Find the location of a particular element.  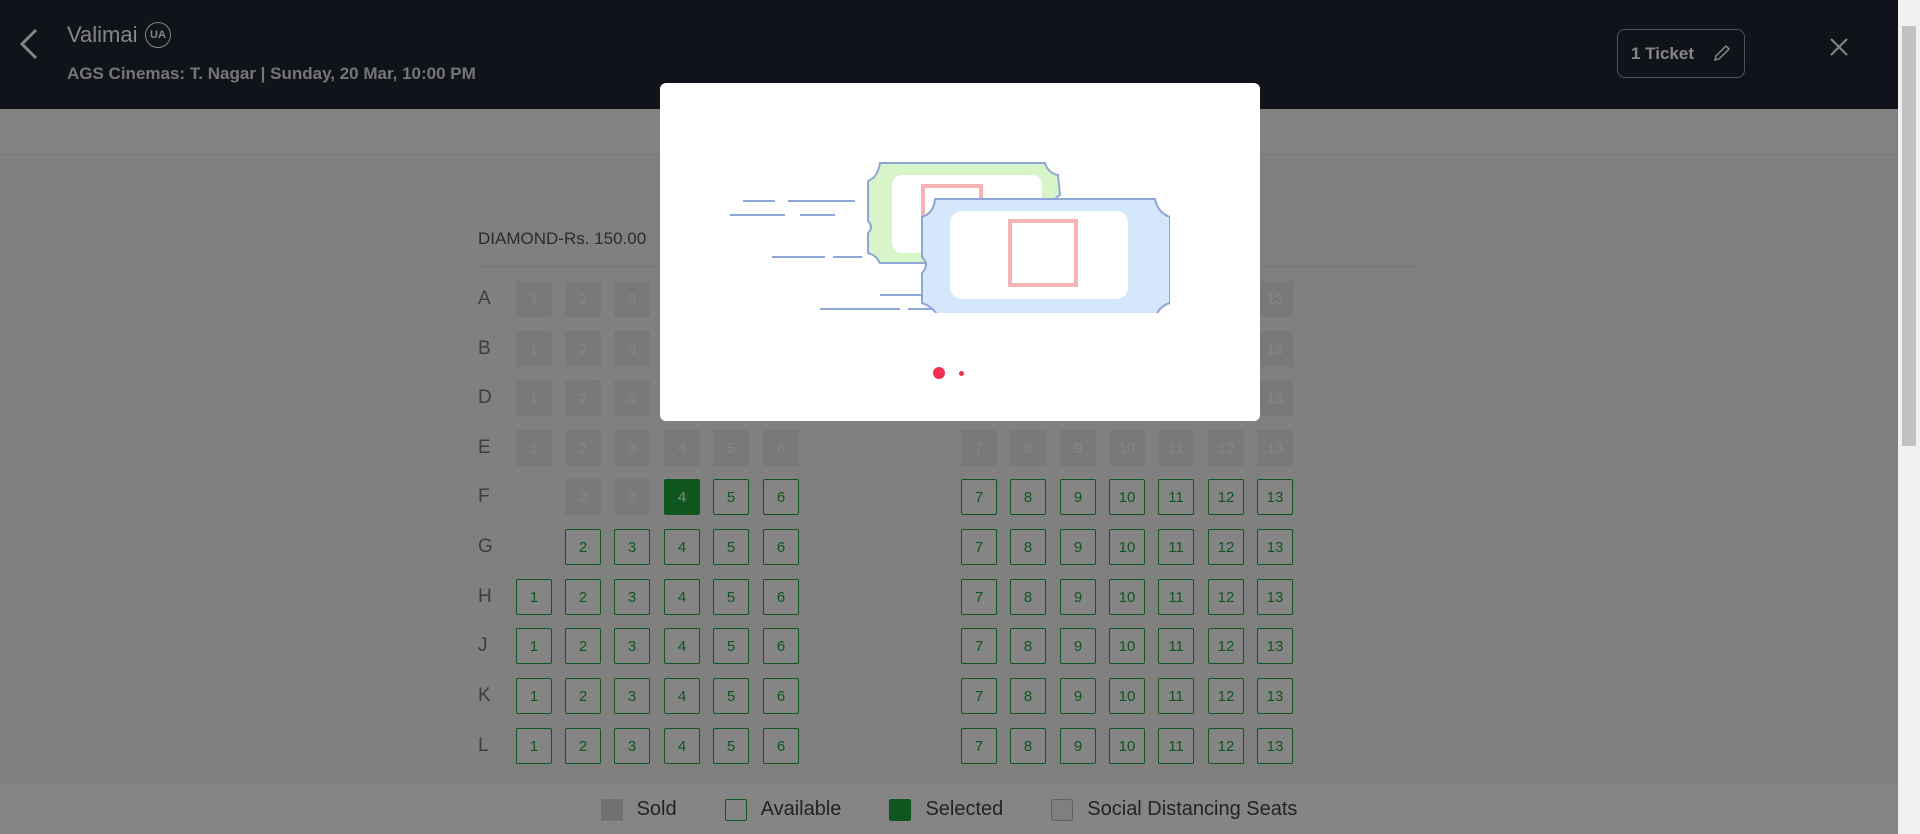

scrollbar-thumb is located at coordinates (1909, 236).